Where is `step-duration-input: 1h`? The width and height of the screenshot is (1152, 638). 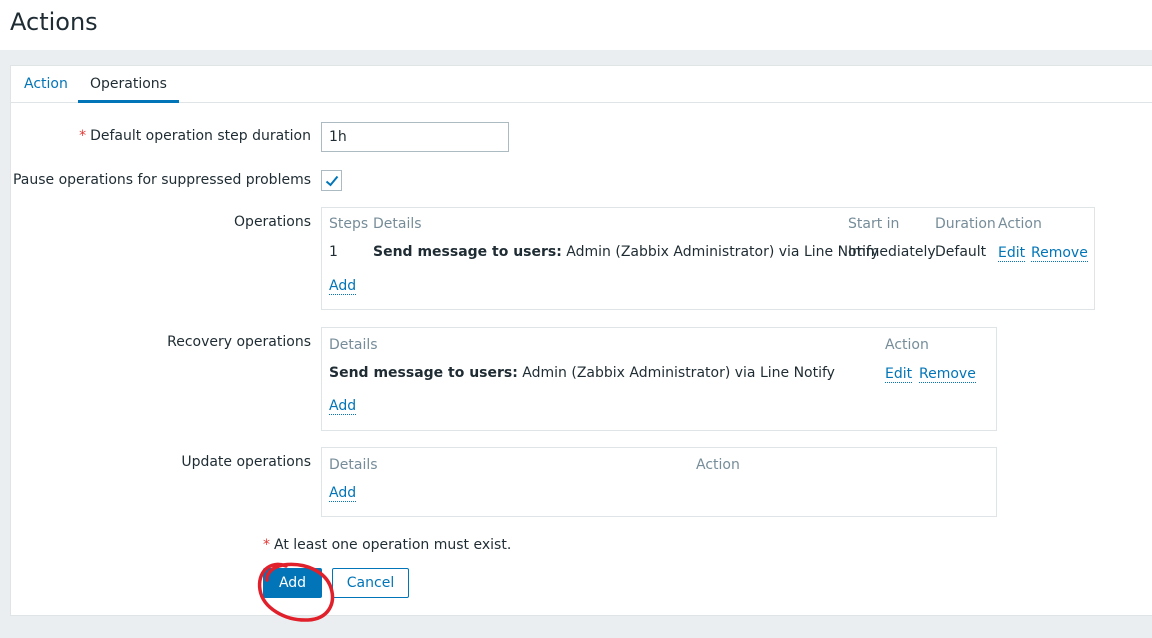
step-duration-input: 1h is located at coordinates (415, 137).